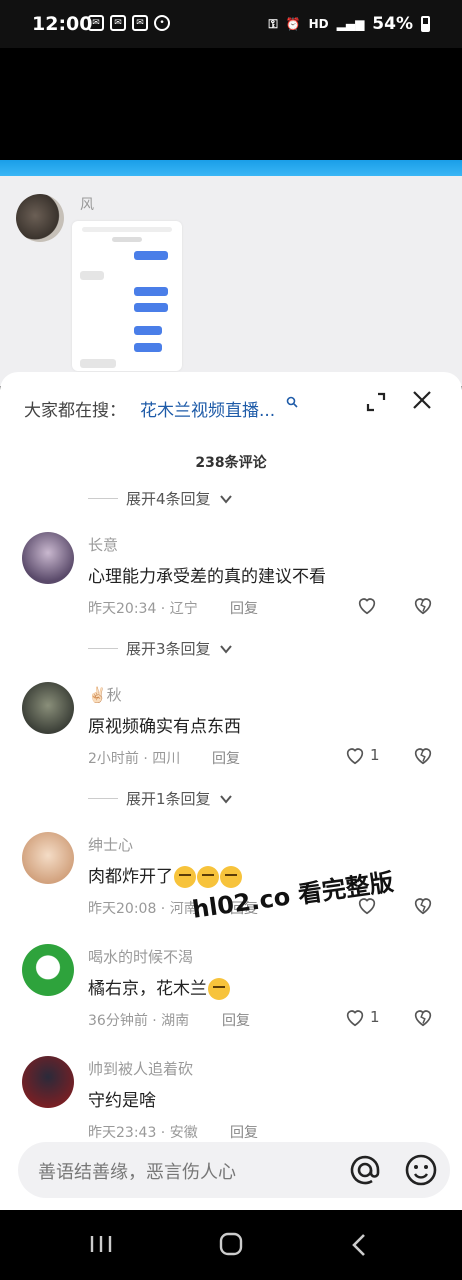 Image resolution: width=462 pixels, height=1280 pixels. I want to click on close-icon, so click(422, 400).